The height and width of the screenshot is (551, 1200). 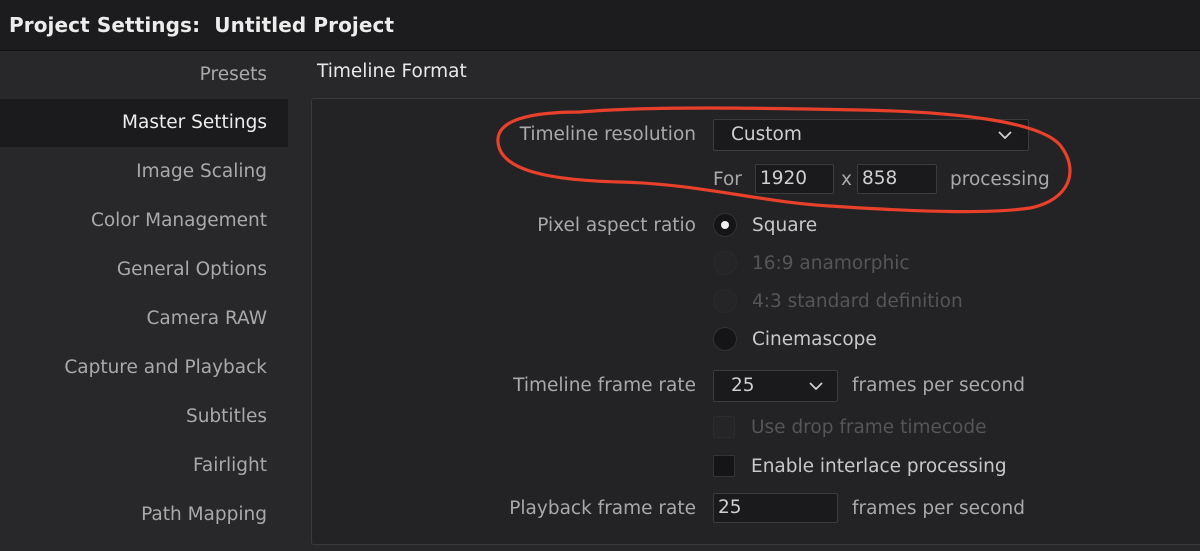 I want to click on radio-cinemascope-label: Cinemascope, so click(x=814, y=339).